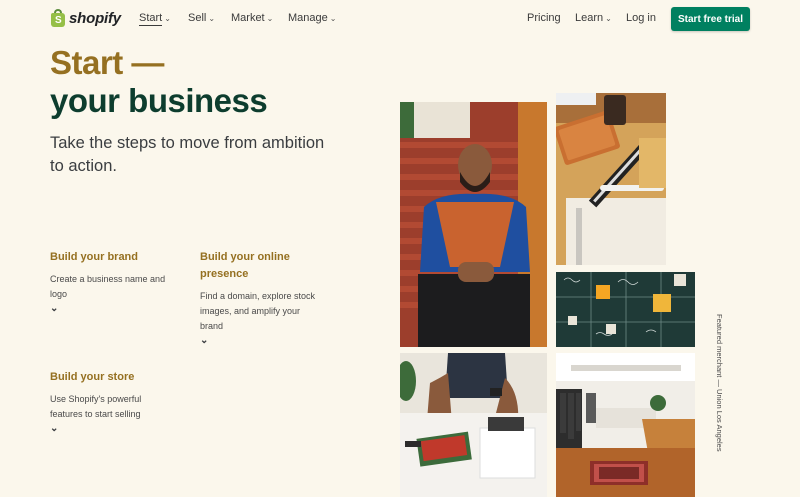  What do you see at coordinates (625, 425) in the screenshot?
I see `store-interior-photo` at bounding box center [625, 425].